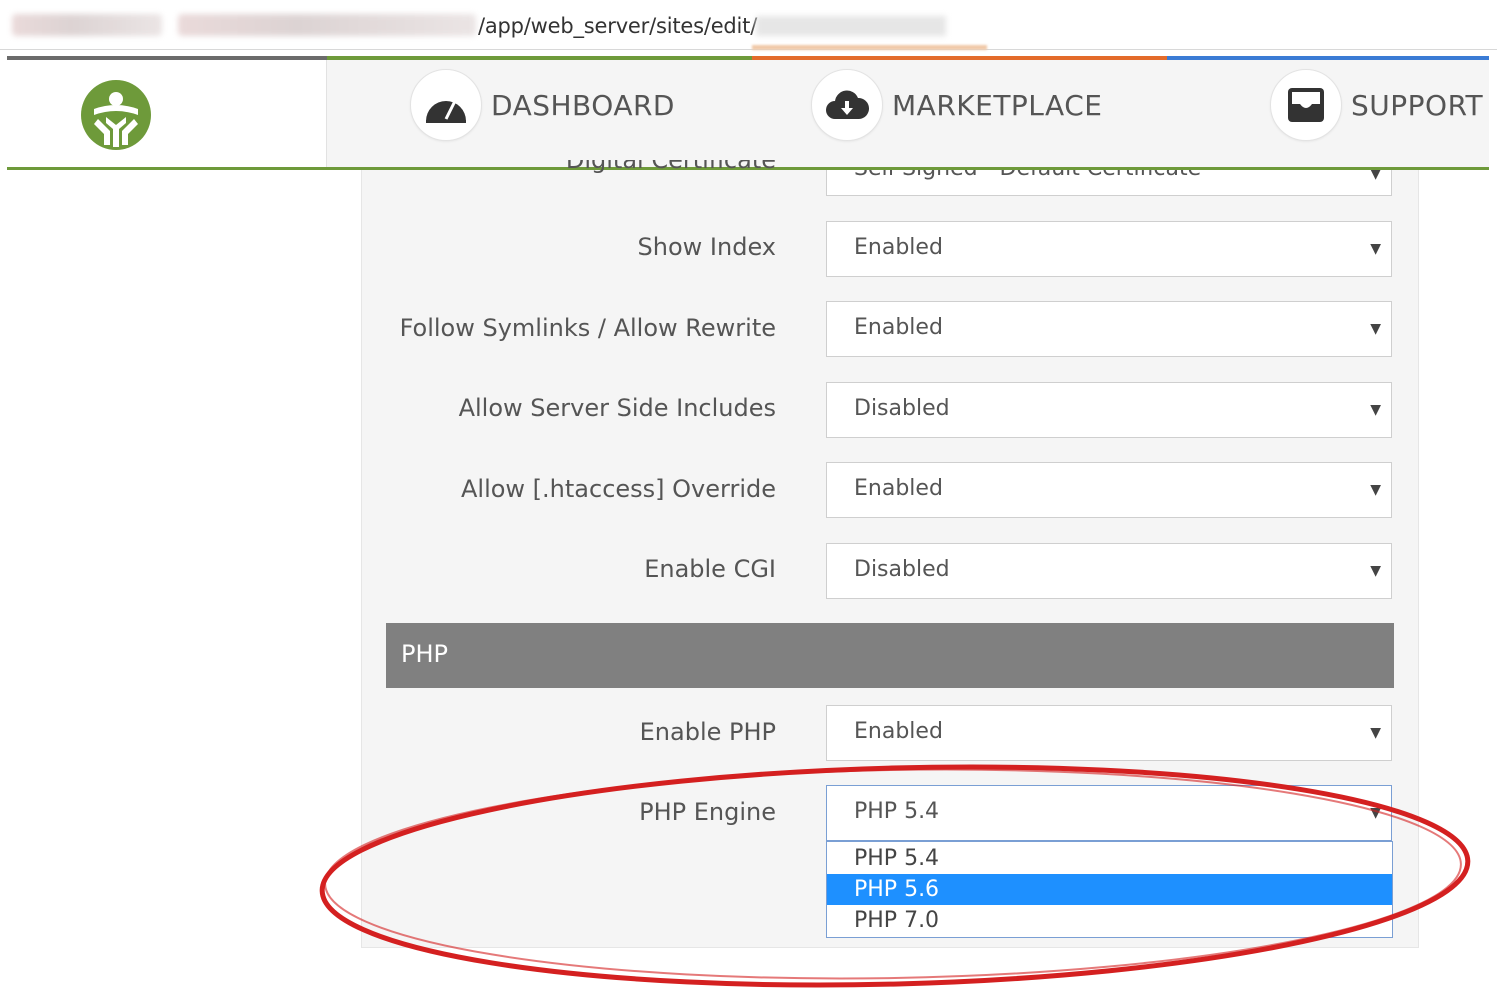 The width and height of the screenshot is (1497, 992). What do you see at coordinates (1109, 183) in the screenshot?
I see `select-digital-certificate: Self-Signed - Default Certificate ▼` at bounding box center [1109, 183].